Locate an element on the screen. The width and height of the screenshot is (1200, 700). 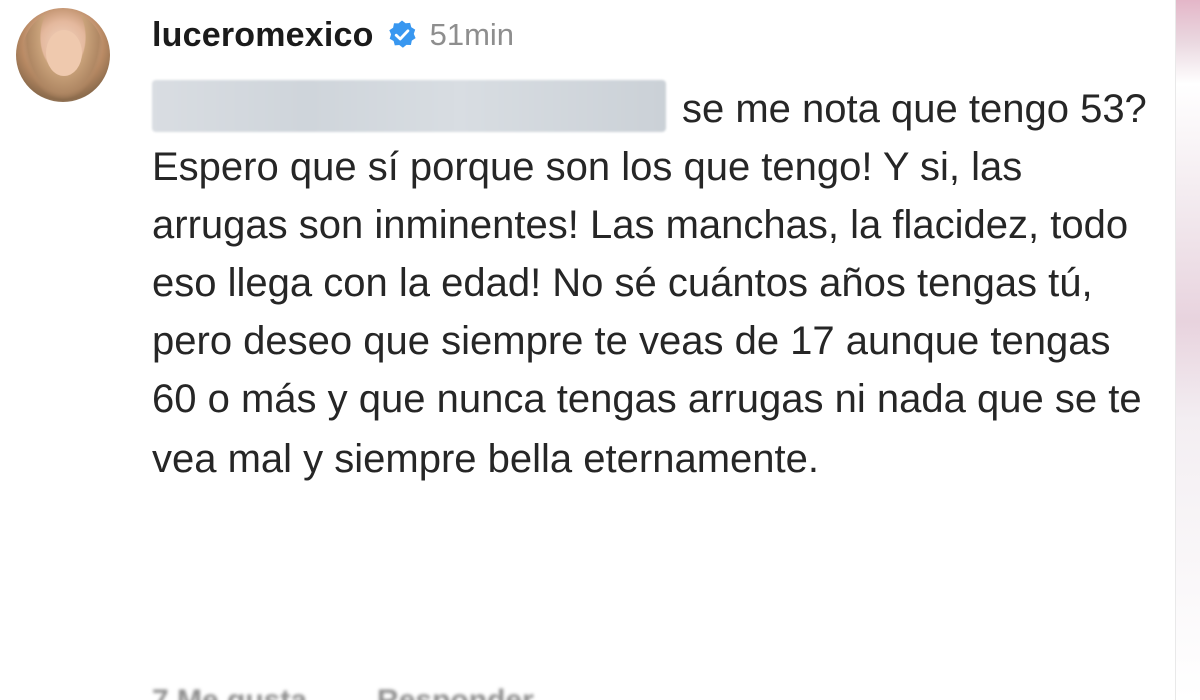
avatar-face is located at coordinates (64, 53).